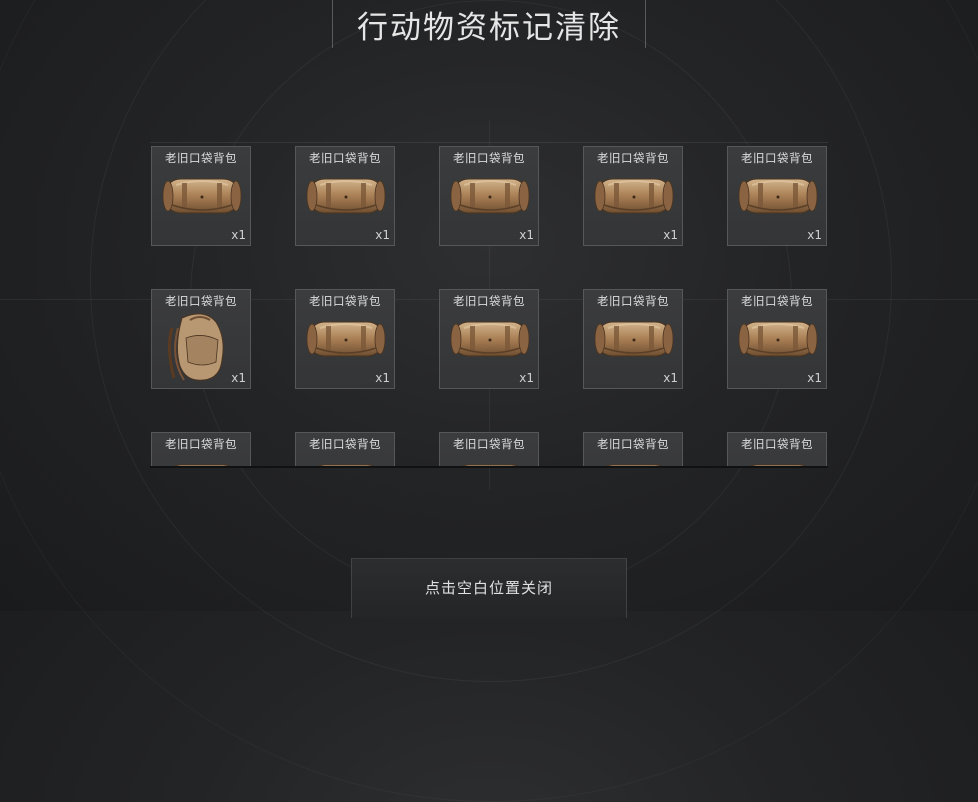 The width and height of the screenshot is (978, 802). I want to click on panel-divider, so click(489, 467).